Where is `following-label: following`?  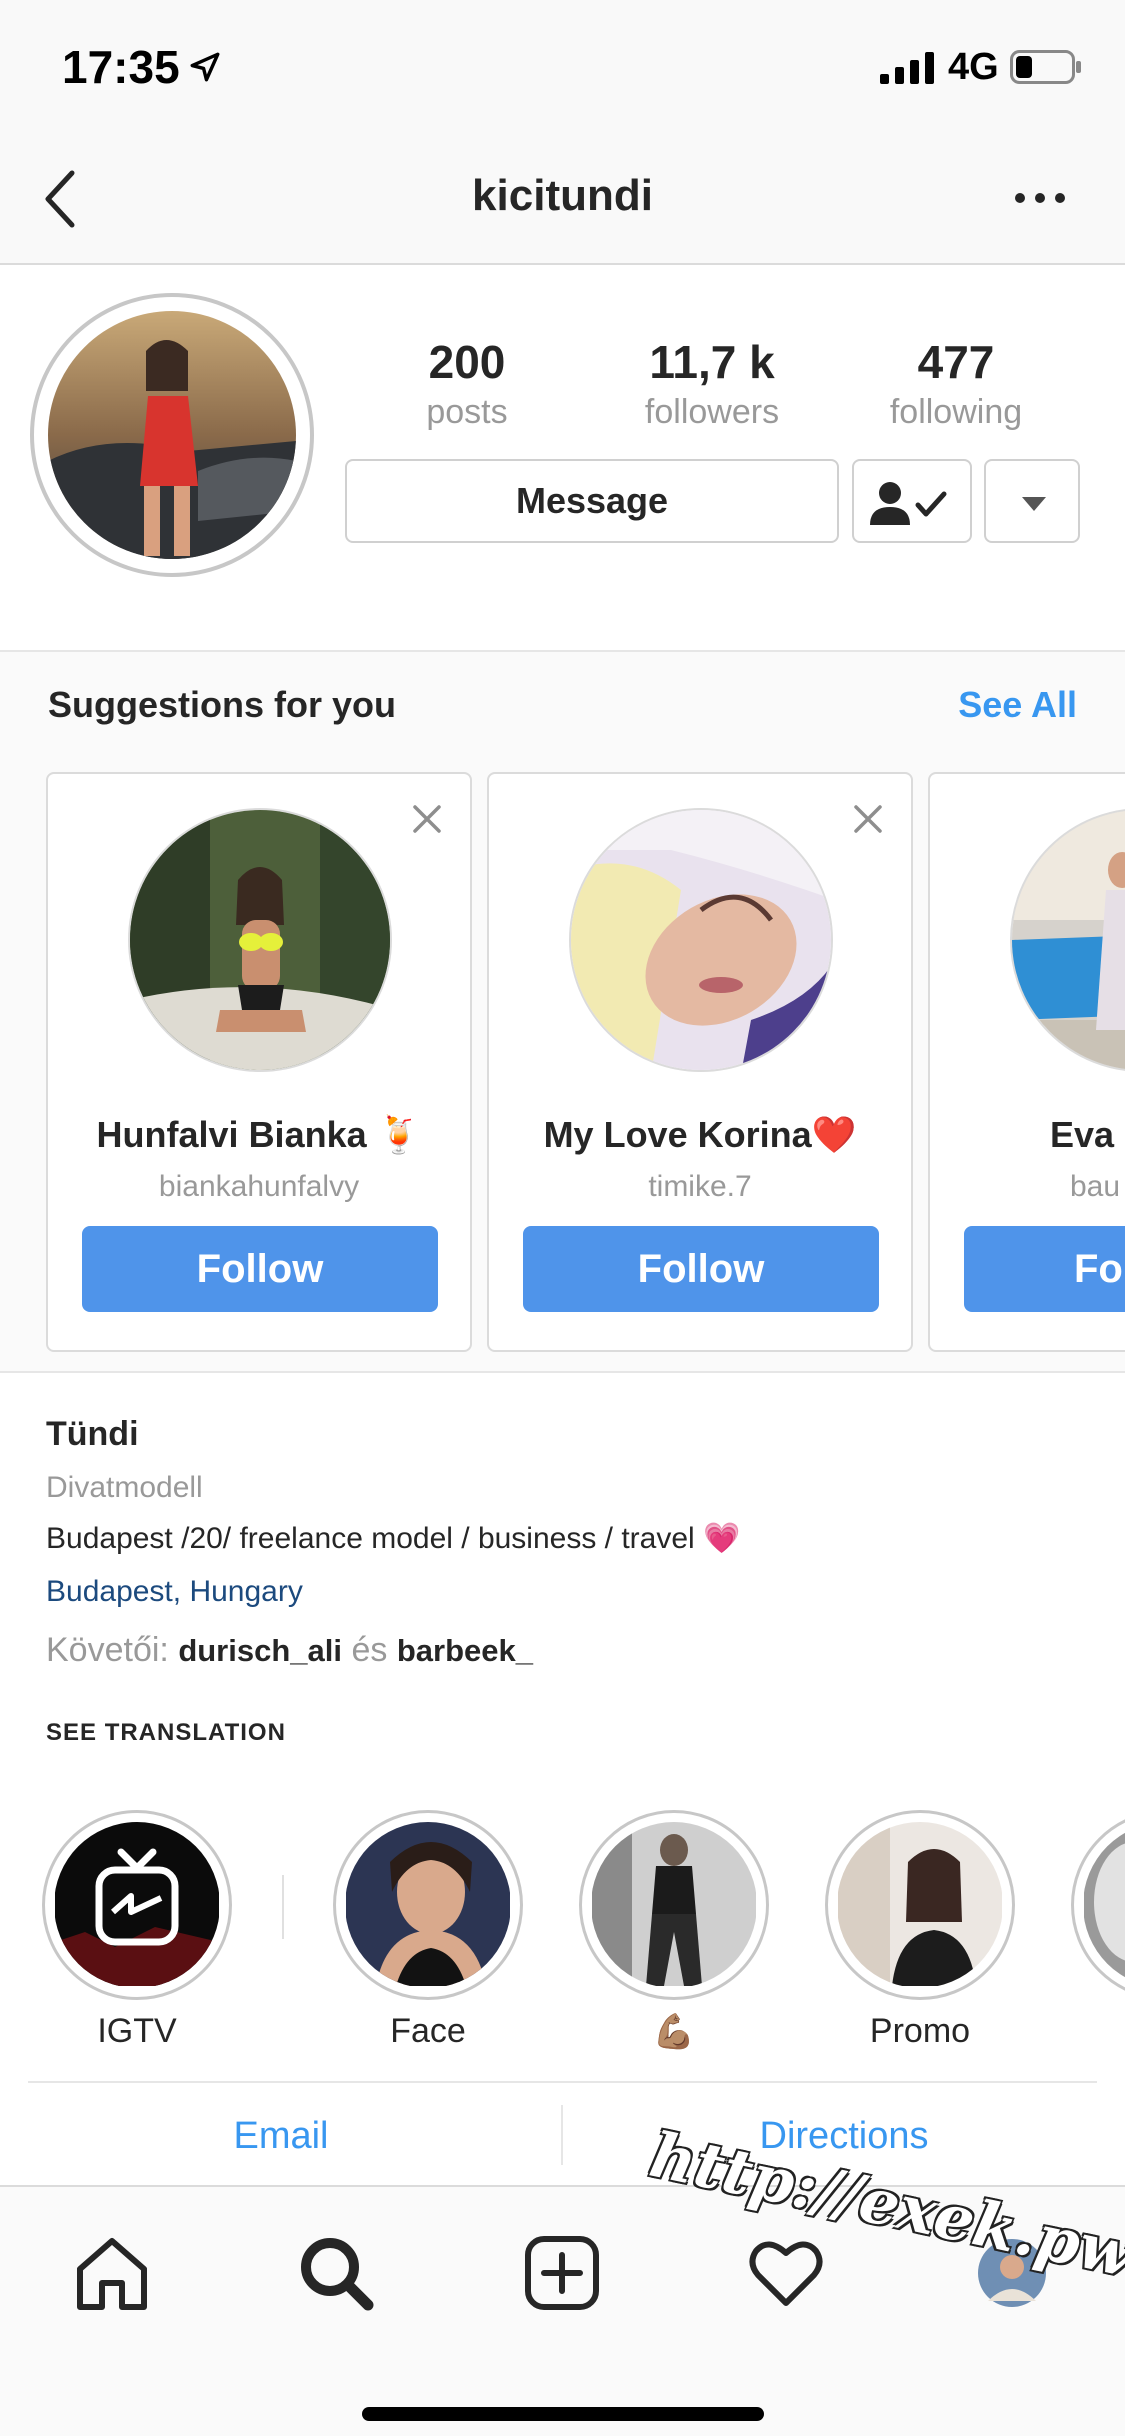 following-label: following is located at coordinates (956, 412).